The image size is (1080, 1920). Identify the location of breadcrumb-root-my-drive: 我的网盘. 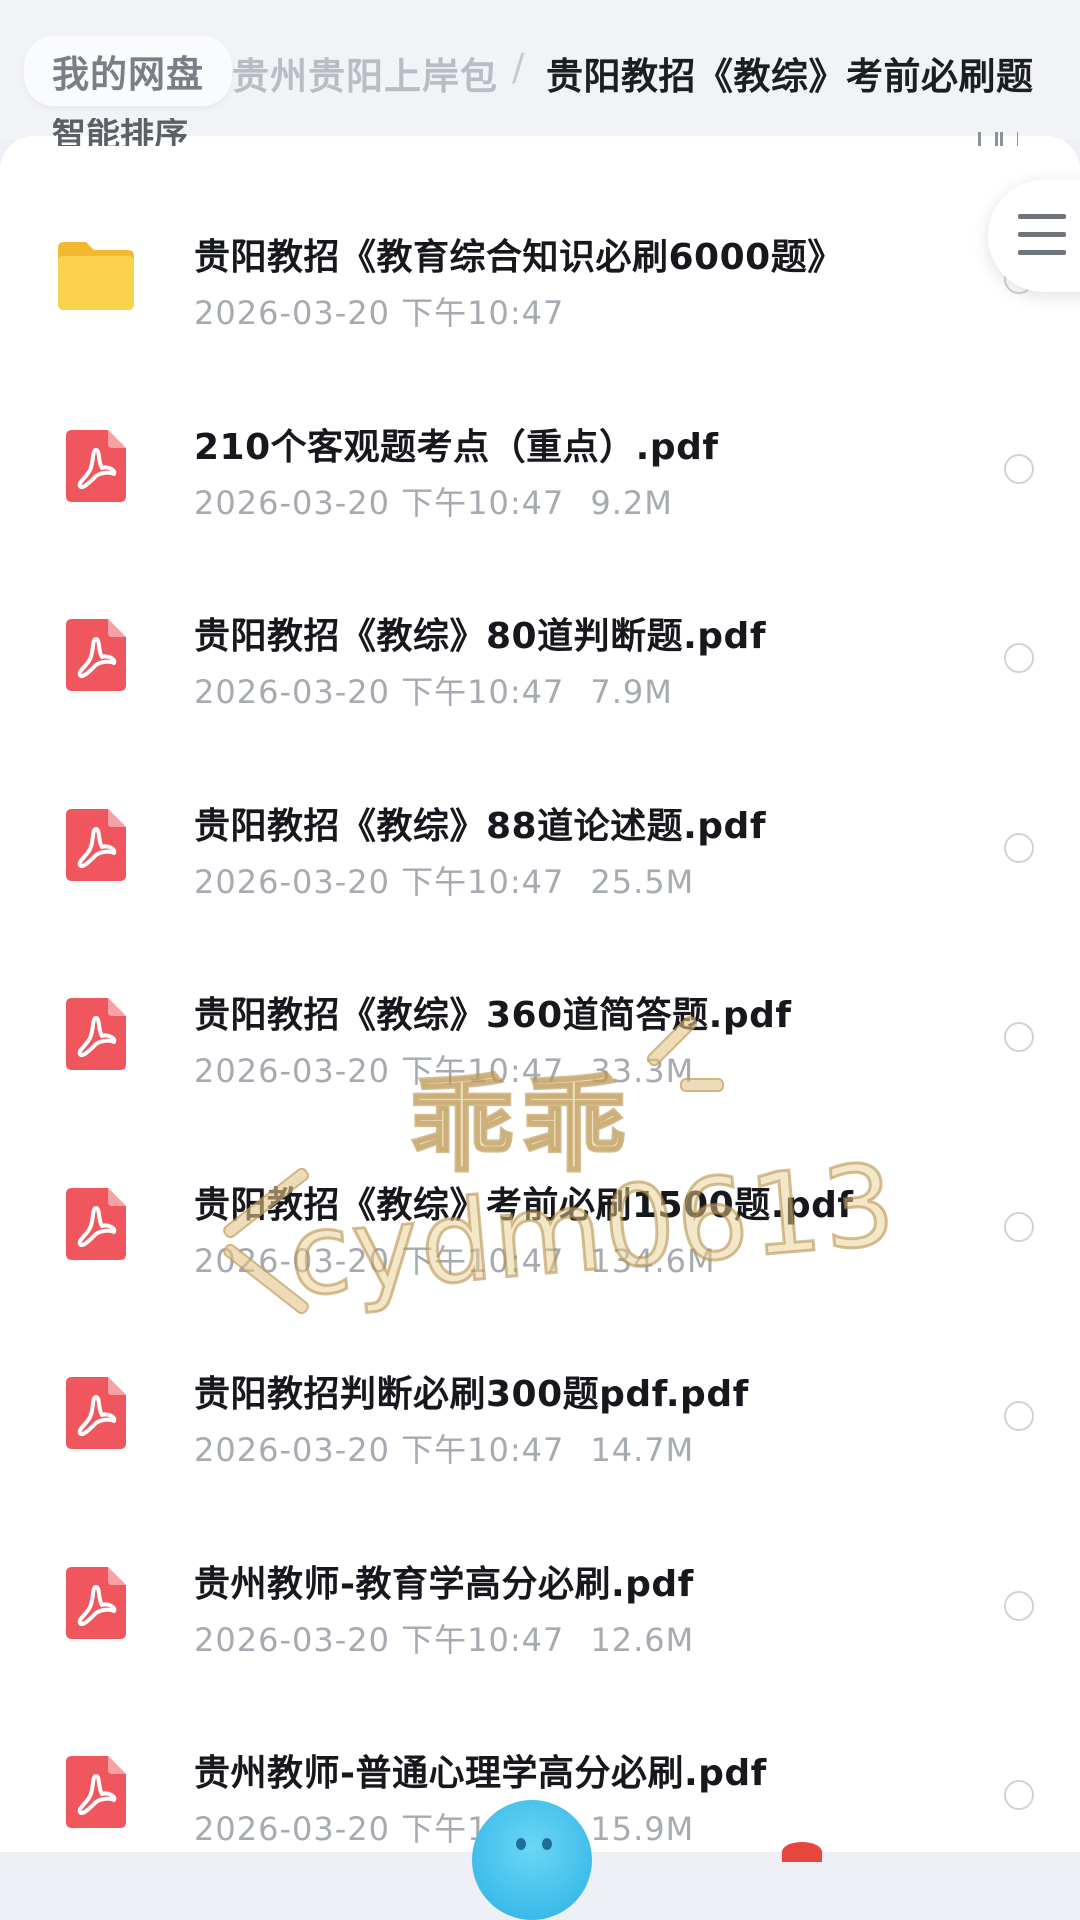
(128, 71).